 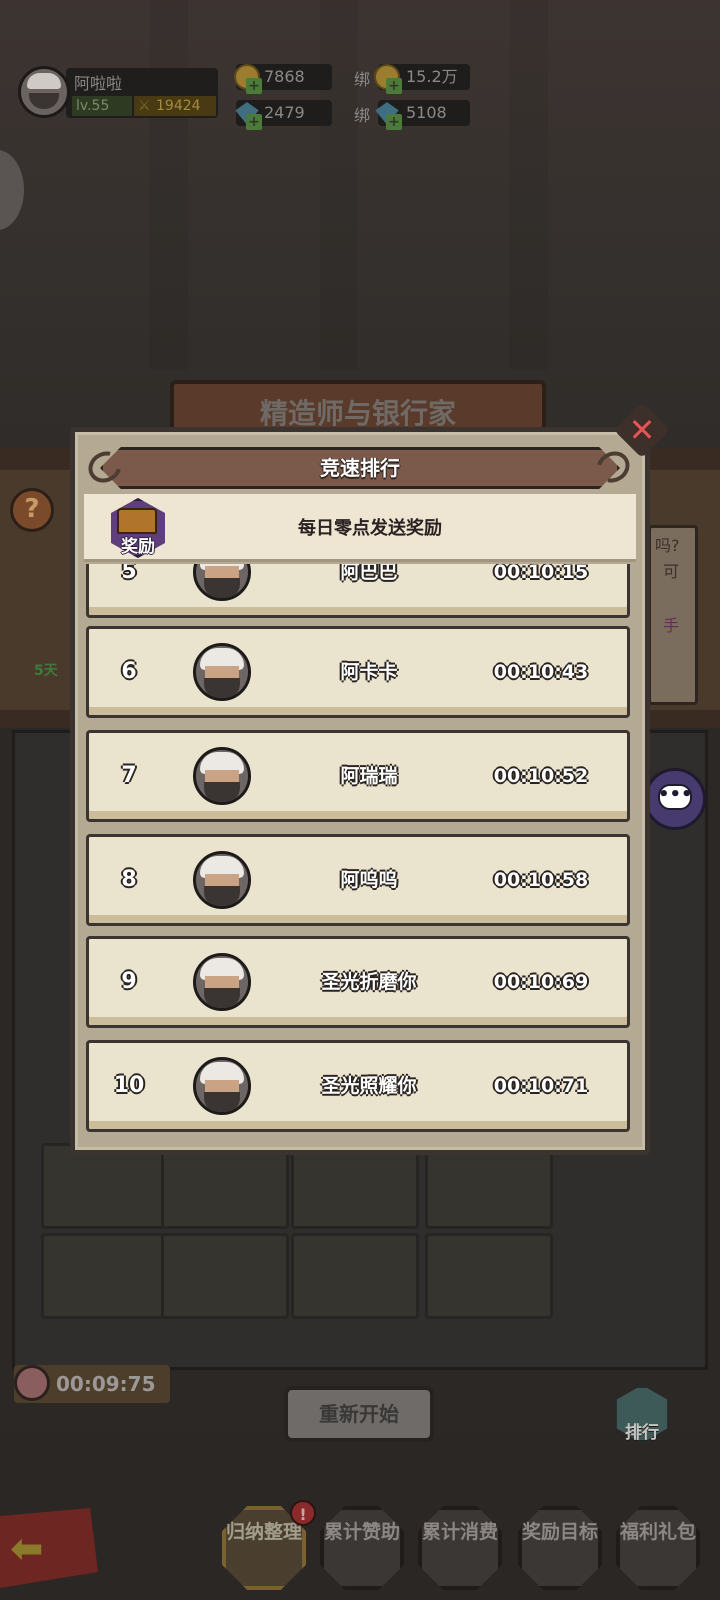 What do you see at coordinates (370, 528) in the screenshot?
I see `reward-text: 每日零点发送奖励` at bounding box center [370, 528].